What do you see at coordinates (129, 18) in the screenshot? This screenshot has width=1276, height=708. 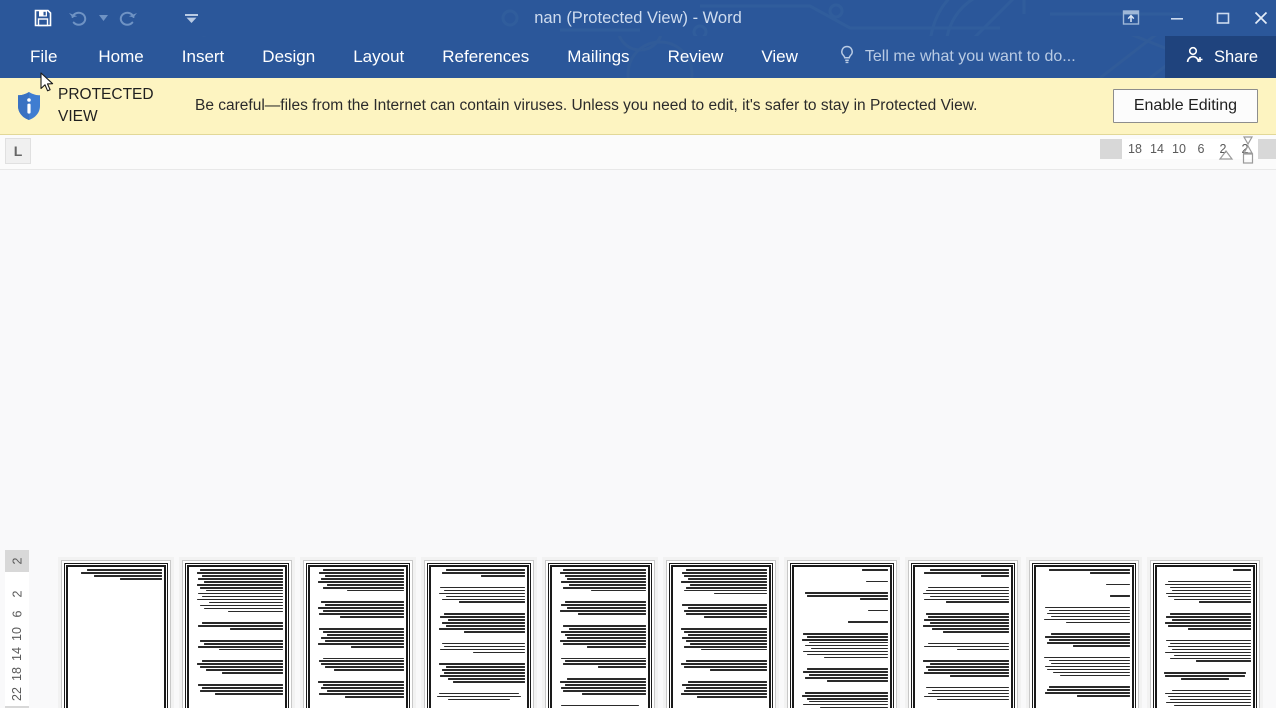 I see `redo-icon` at bounding box center [129, 18].